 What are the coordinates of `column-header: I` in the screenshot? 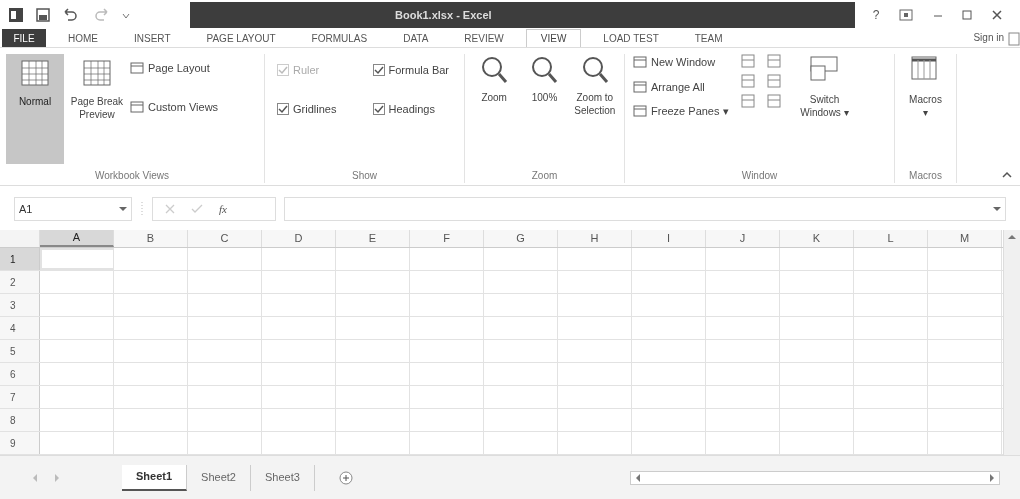 It's located at (669, 238).